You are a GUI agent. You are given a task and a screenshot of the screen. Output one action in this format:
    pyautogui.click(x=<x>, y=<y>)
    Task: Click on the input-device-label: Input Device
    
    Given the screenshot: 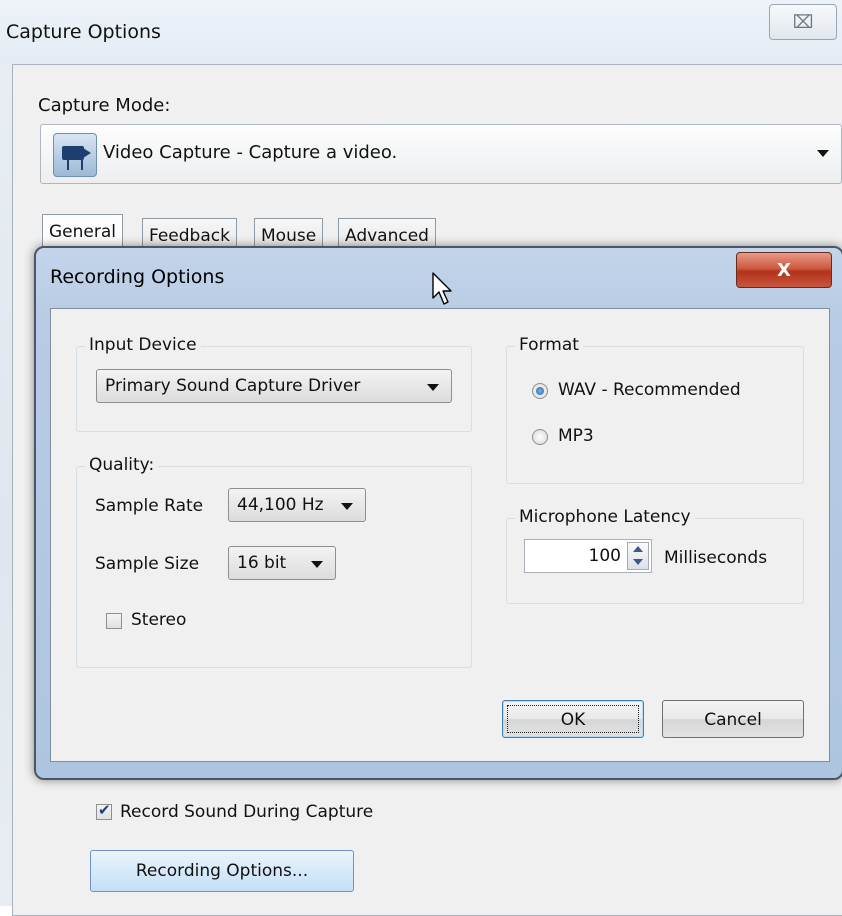 What is the action you would take?
    pyautogui.click(x=143, y=345)
    